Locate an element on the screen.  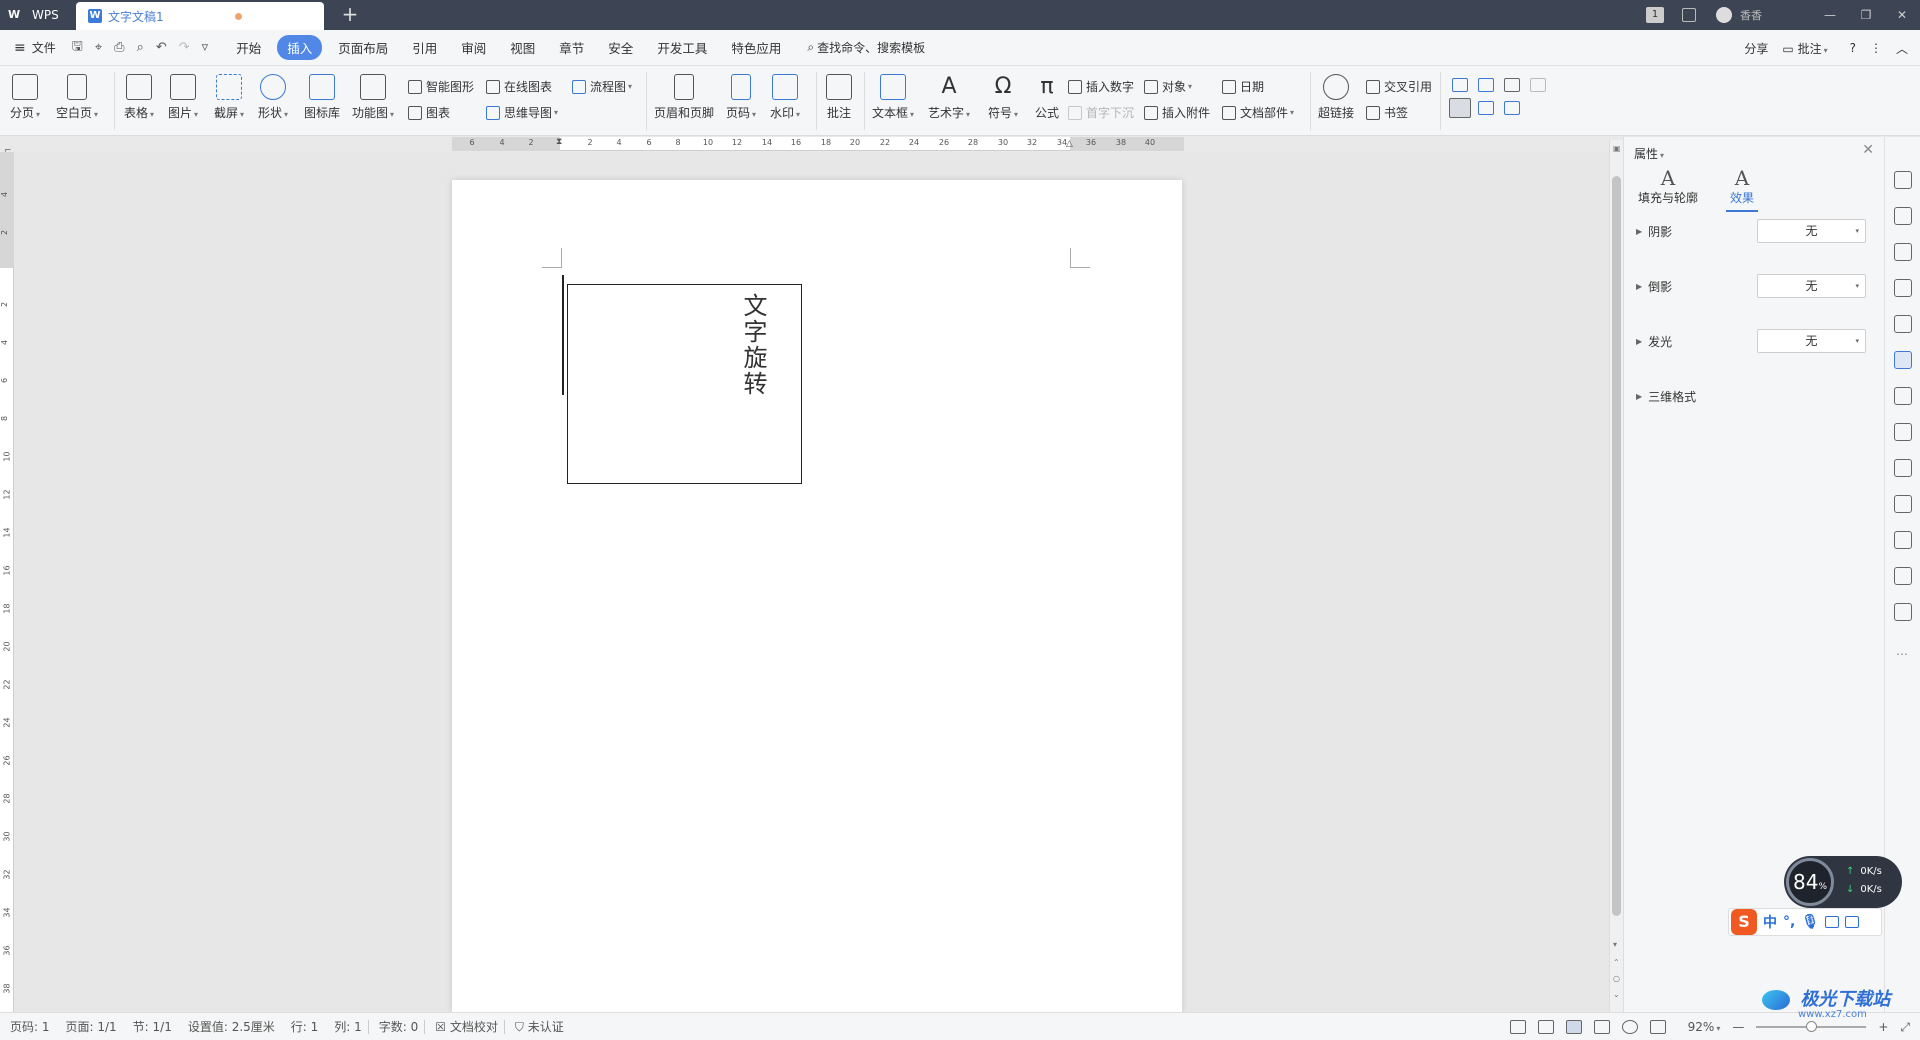
zoom-slider-knob is located at coordinates (1812, 1026).